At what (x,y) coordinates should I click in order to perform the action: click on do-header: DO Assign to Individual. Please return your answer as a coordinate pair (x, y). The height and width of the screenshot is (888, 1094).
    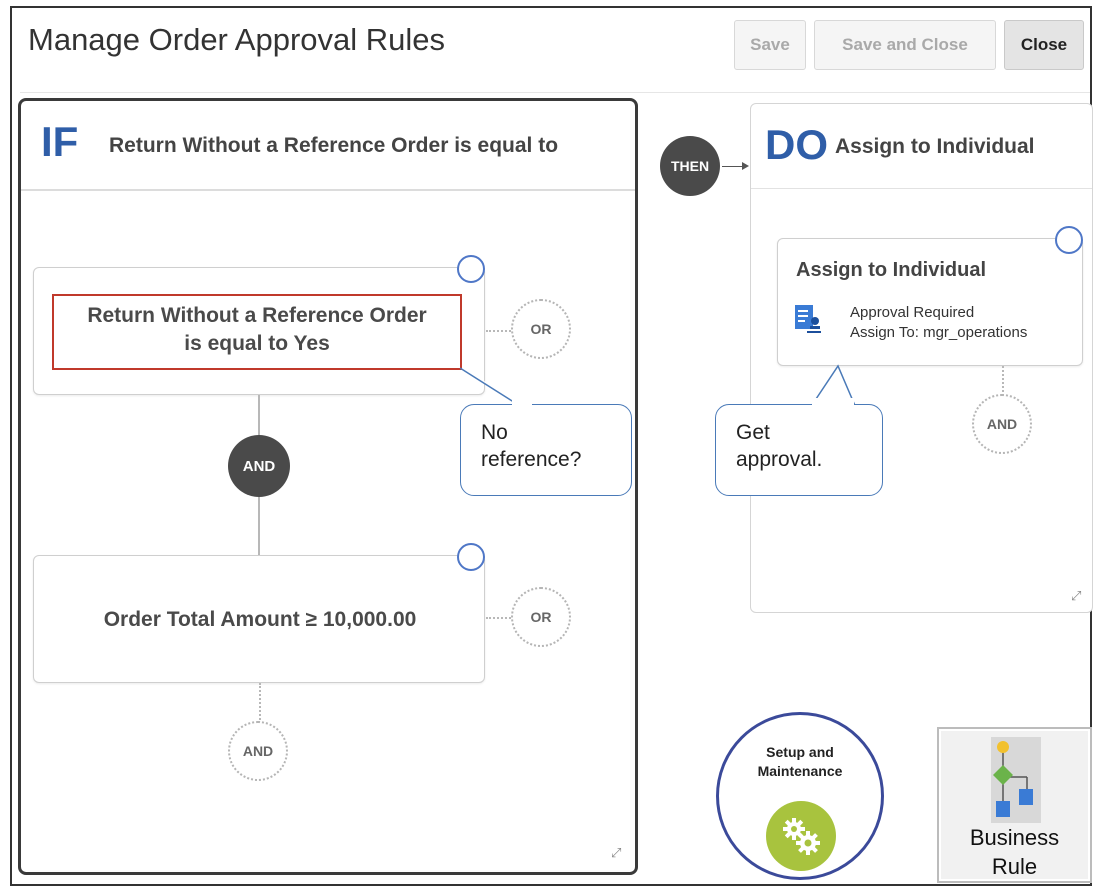
    Looking at the image, I should click on (921, 146).